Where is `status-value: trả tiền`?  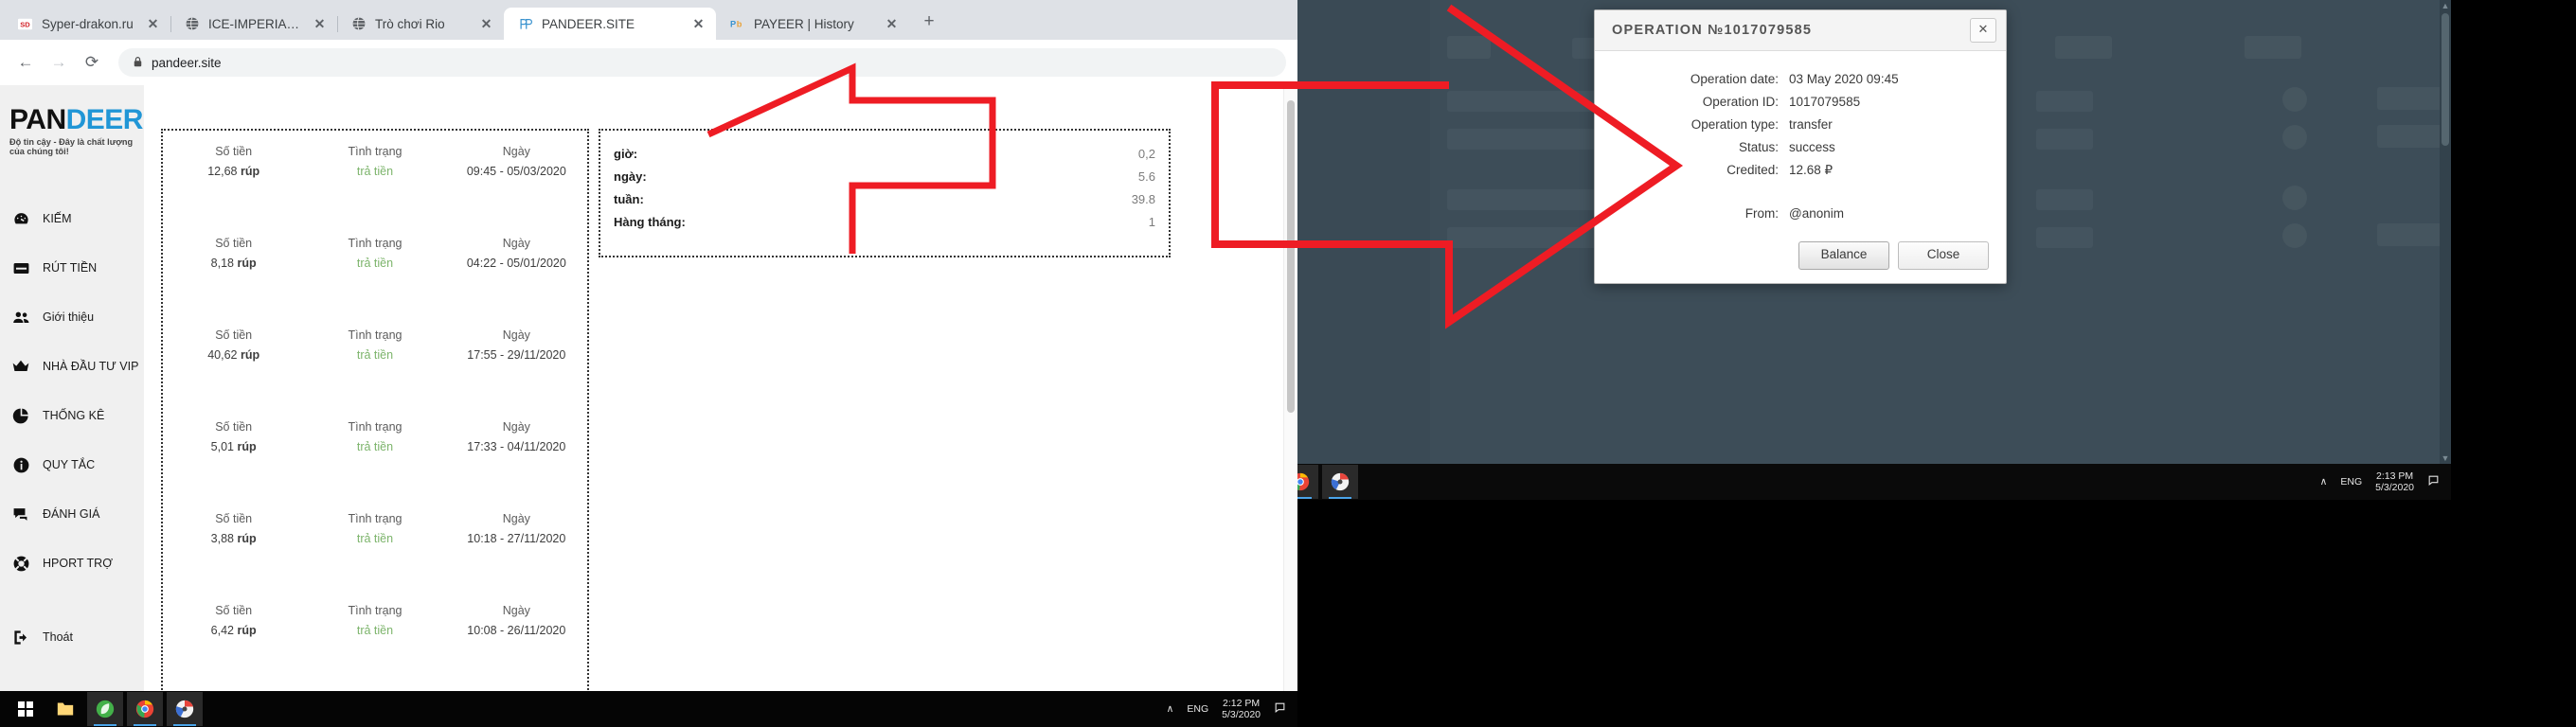
status-value: trả tiền is located at coordinates (375, 538).